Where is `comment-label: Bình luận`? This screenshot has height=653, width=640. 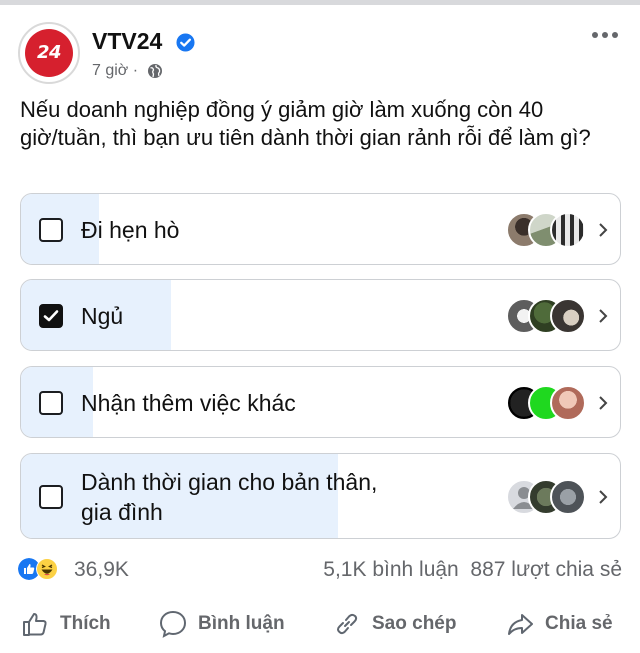 comment-label: Bình luận is located at coordinates (241, 623).